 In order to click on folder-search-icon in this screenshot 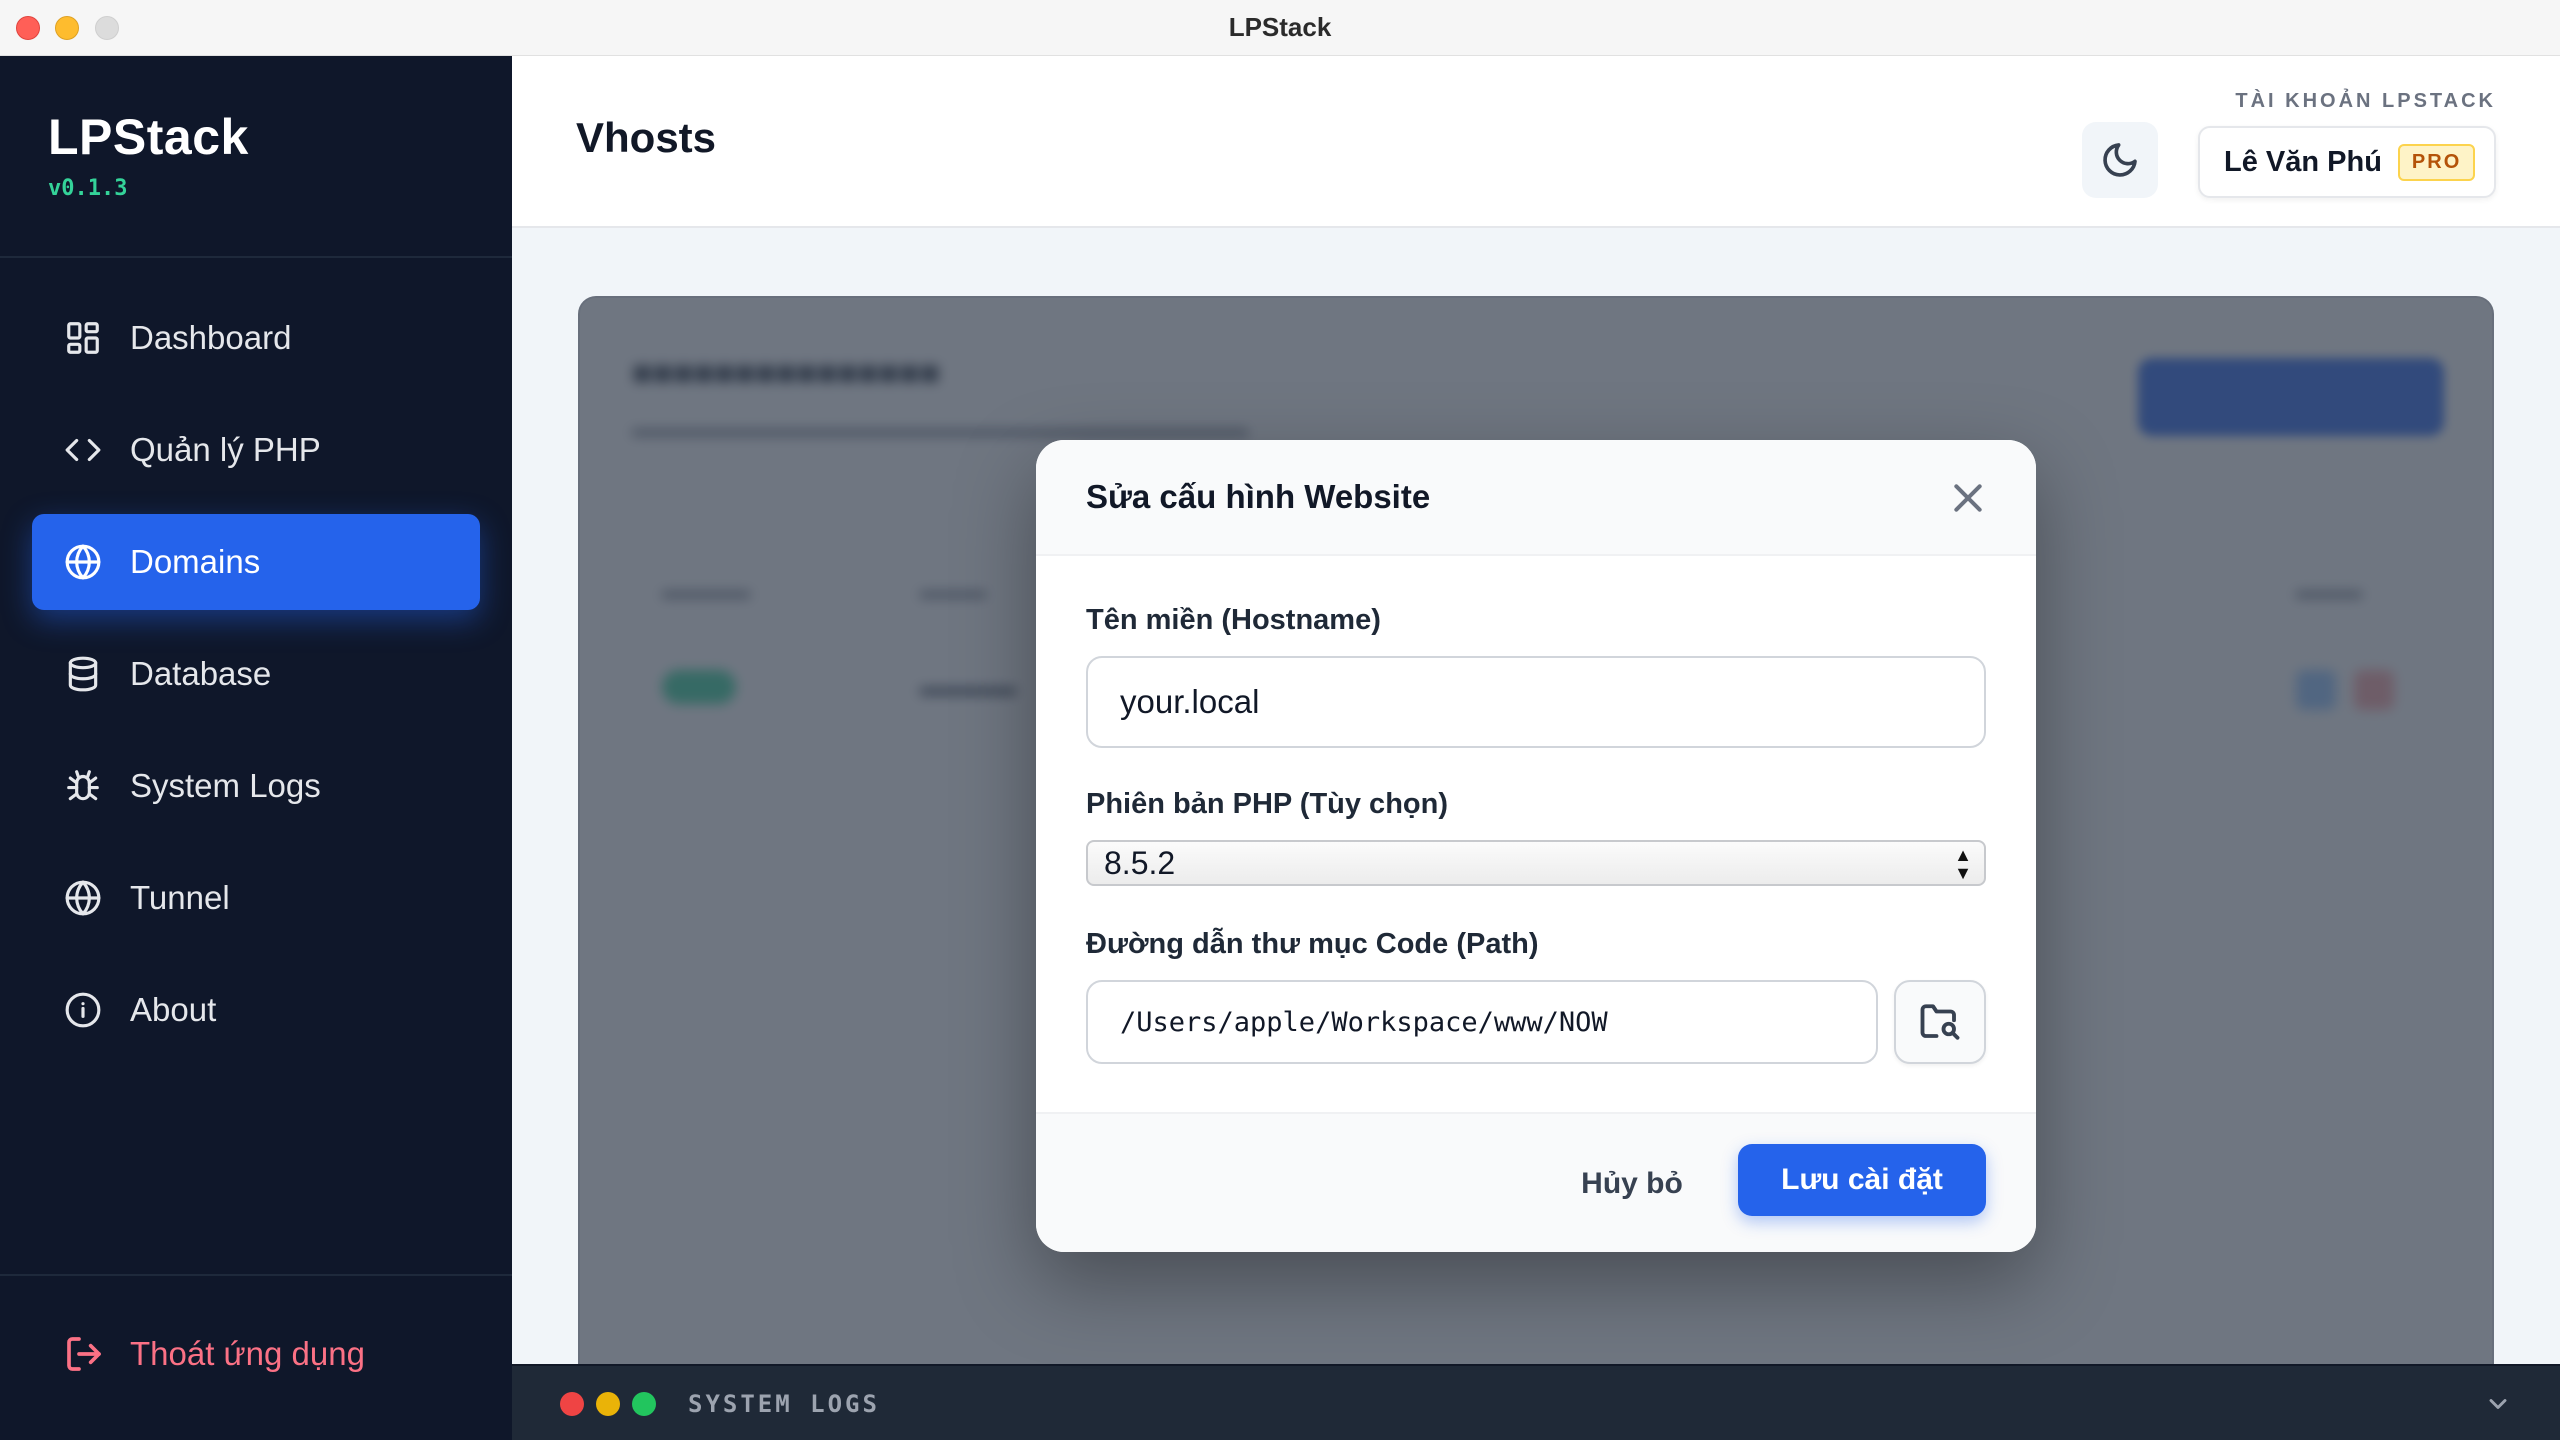, I will do `click(1940, 1022)`.